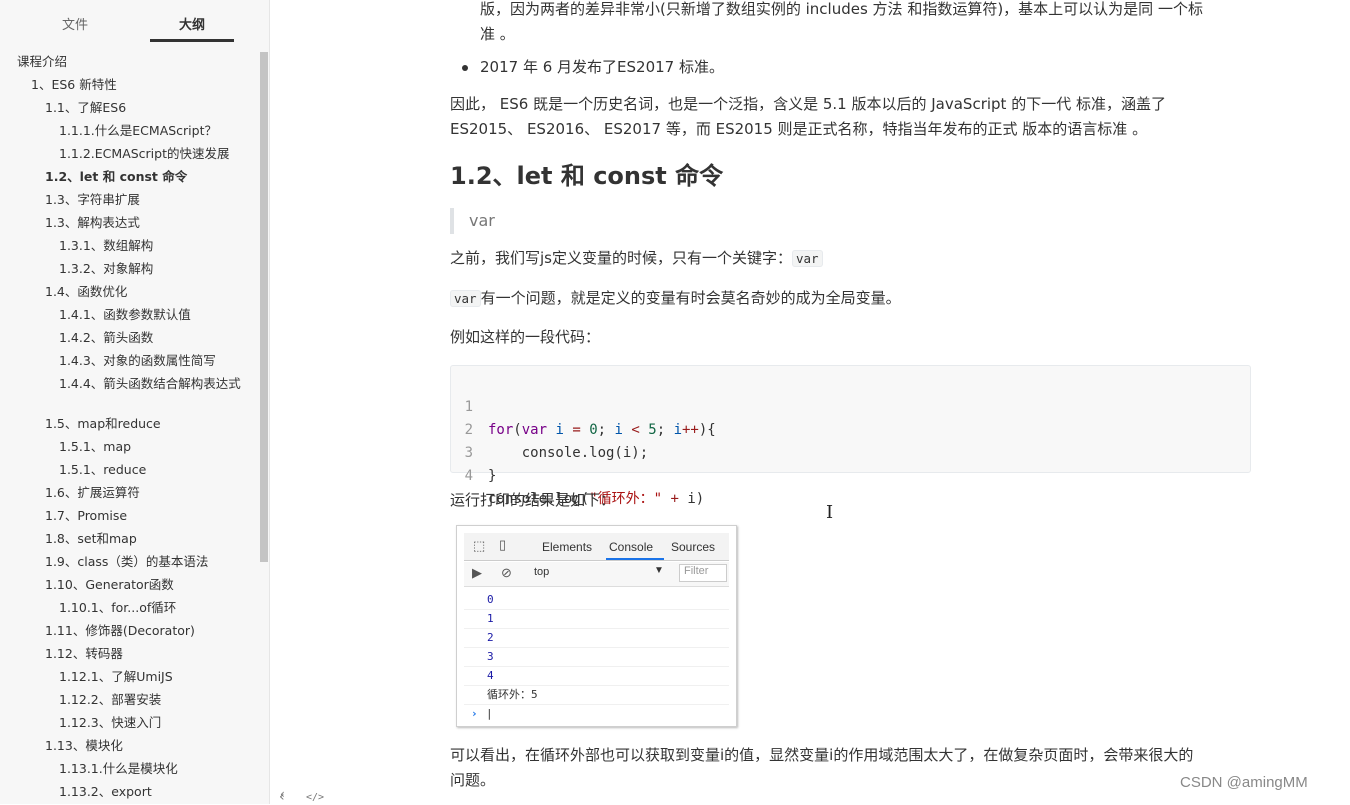  Describe the element at coordinates (109, 585) in the screenshot. I see `outline-item: 1.10、Generator函数` at that location.